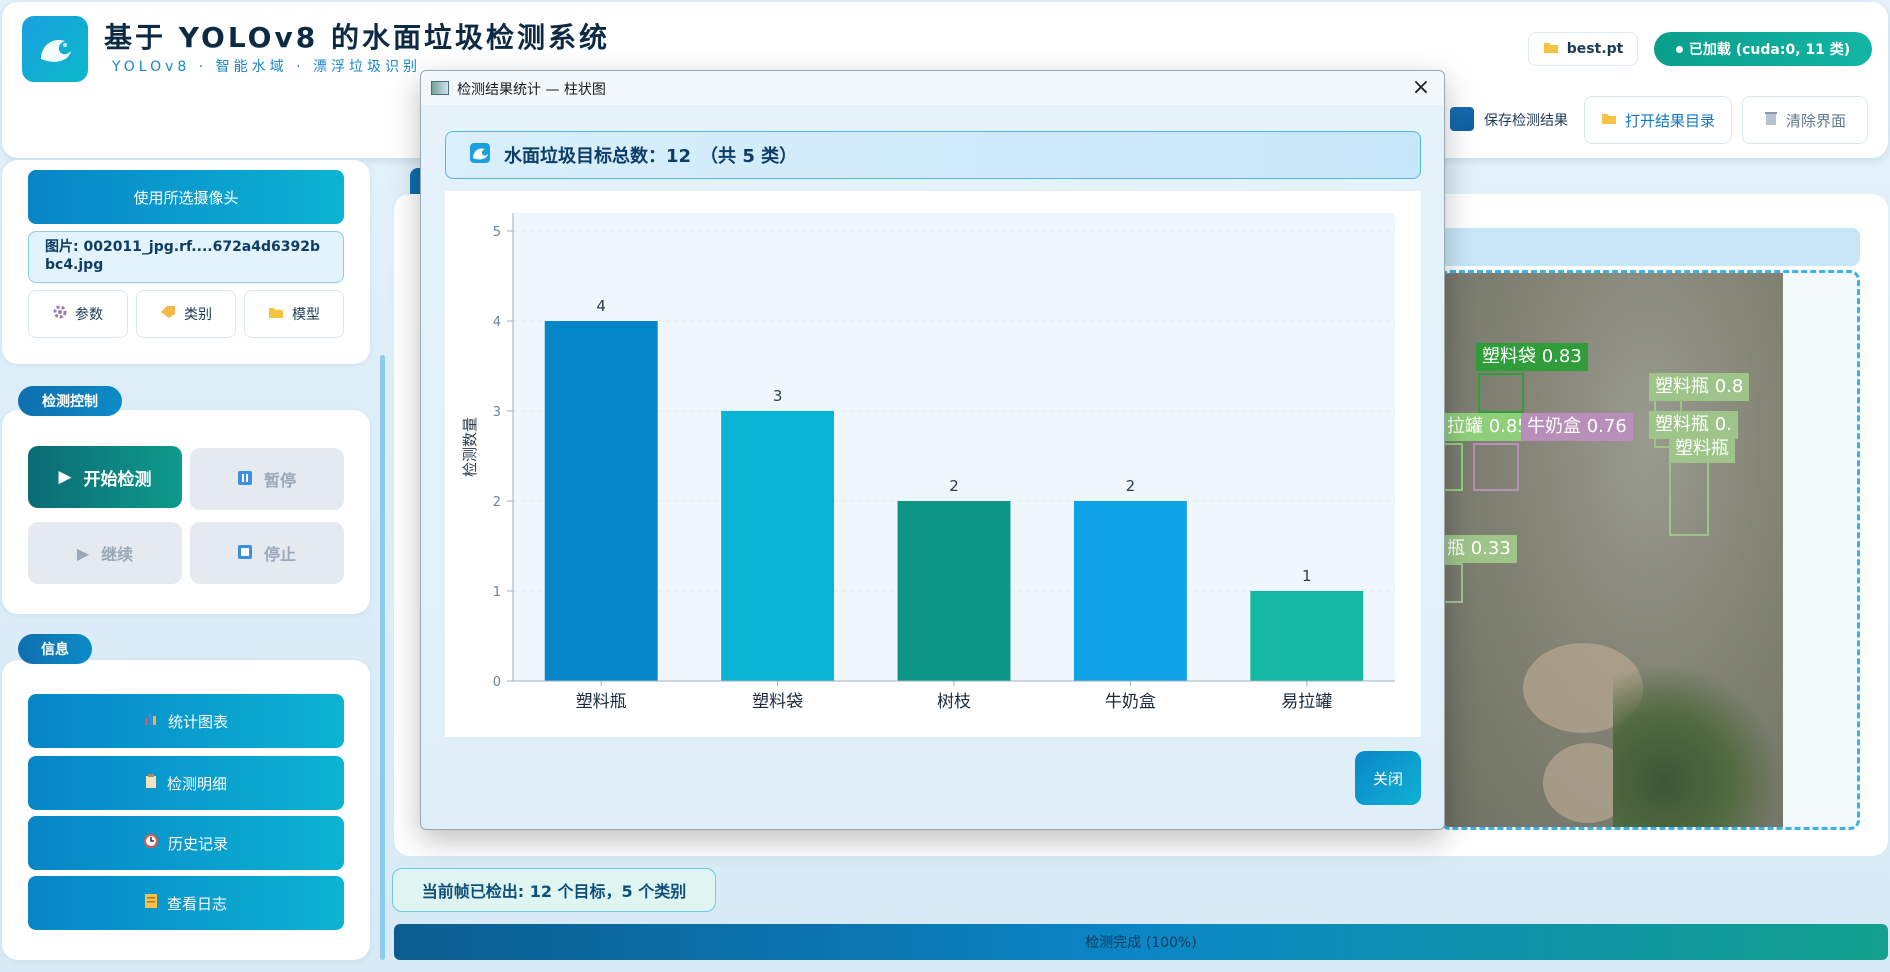 This screenshot has width=1890, height=972. I want to click on save-results-checkbox, so click(1462, 119).